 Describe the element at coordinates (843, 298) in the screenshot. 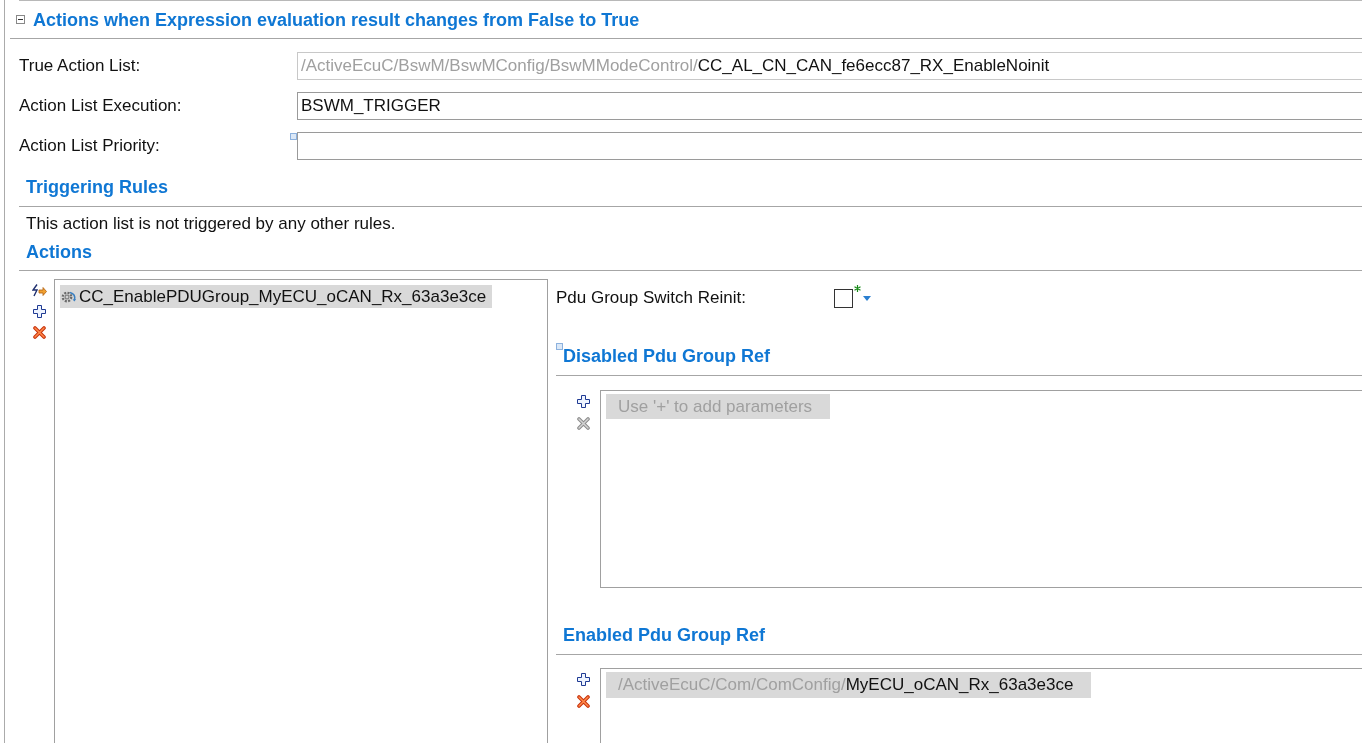

I see `checkbox` at that location.